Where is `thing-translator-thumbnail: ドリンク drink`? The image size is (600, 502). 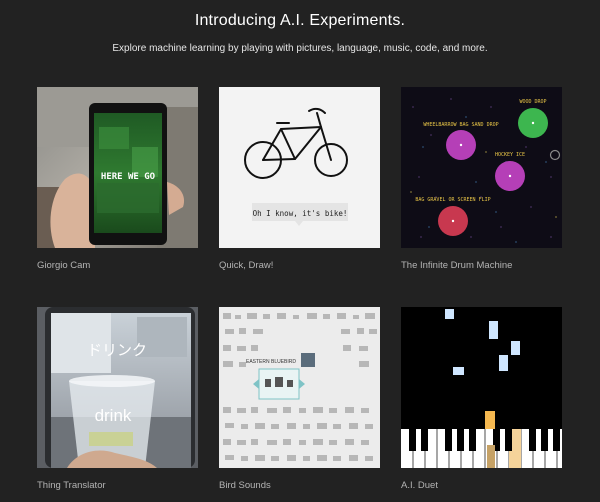
thing-translator-thumbnail: ドリンク drink is located at coordinates (117, 387).